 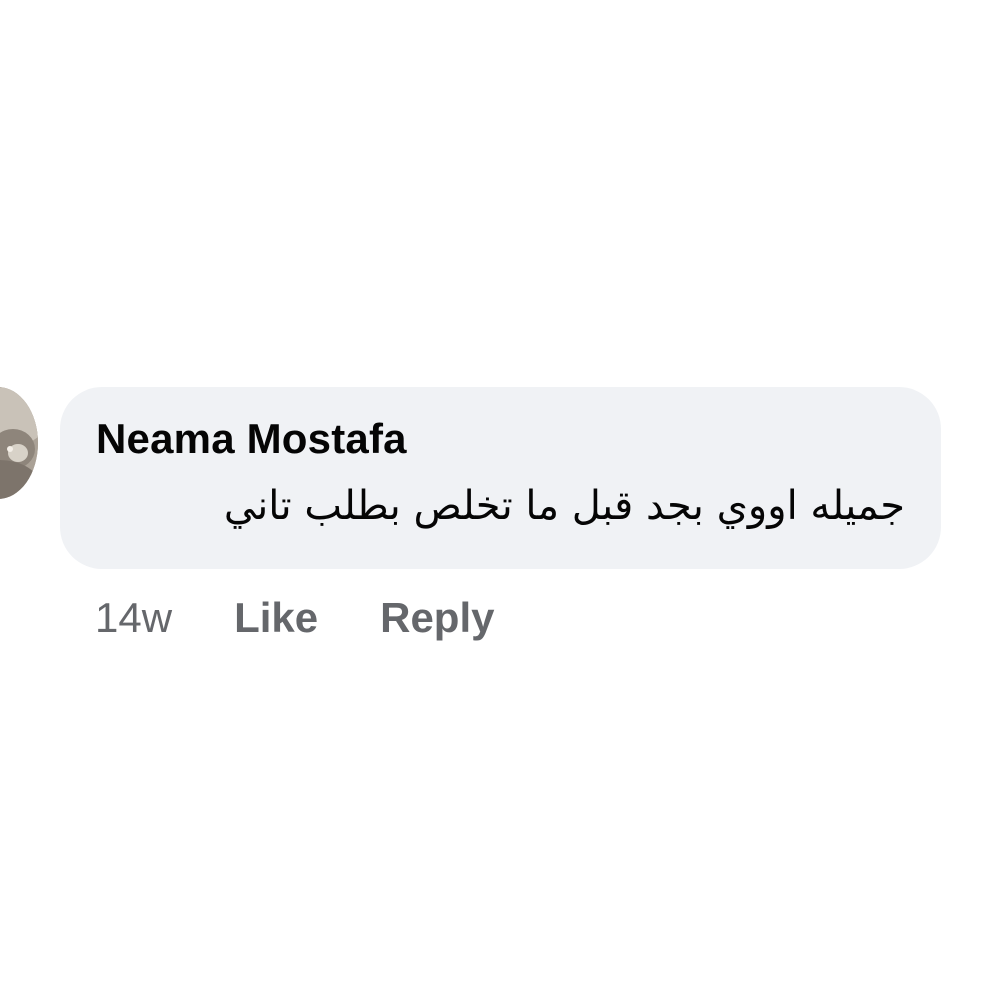 What do you see at coordinates (325, 618) in the screenshot?
I see `comment-actions: 14w Like Reply` at bounding box center [325, 618].